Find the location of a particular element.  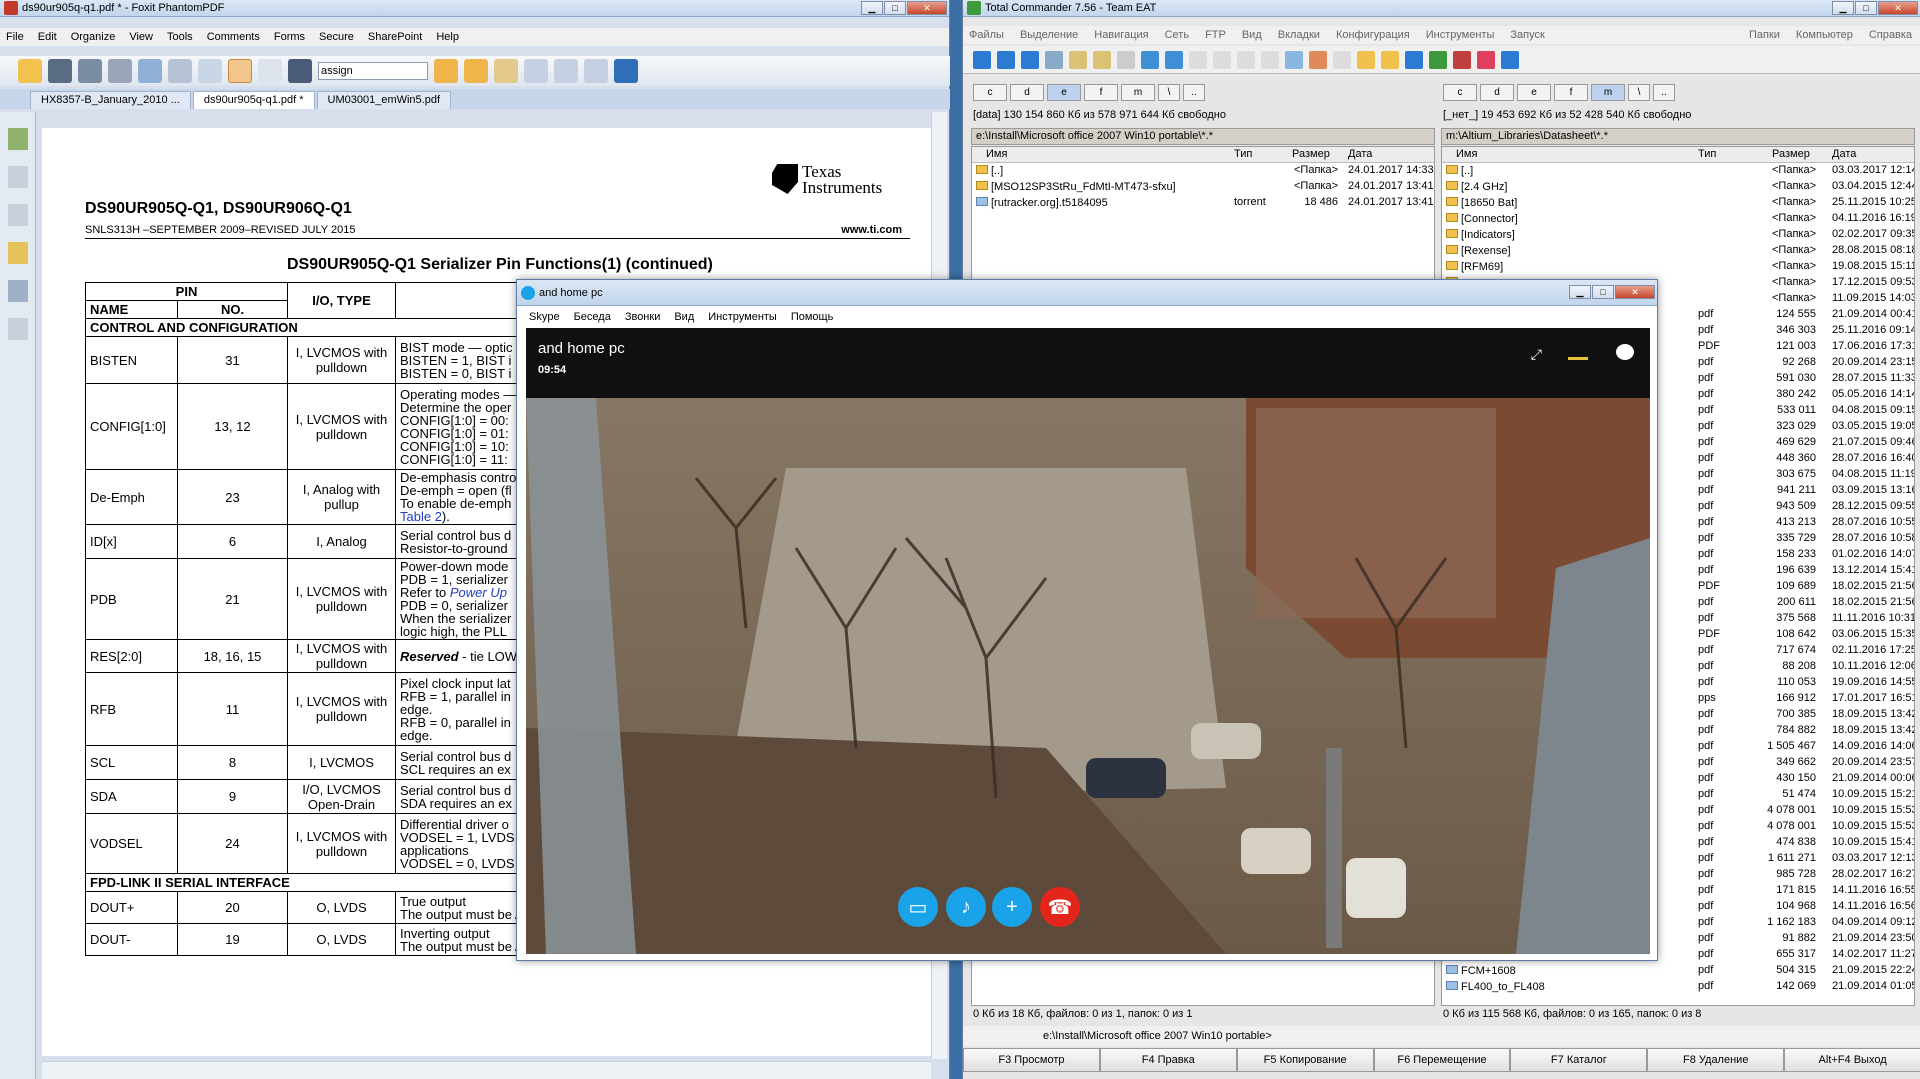

scan-icon is located at coordinates (180, 71).